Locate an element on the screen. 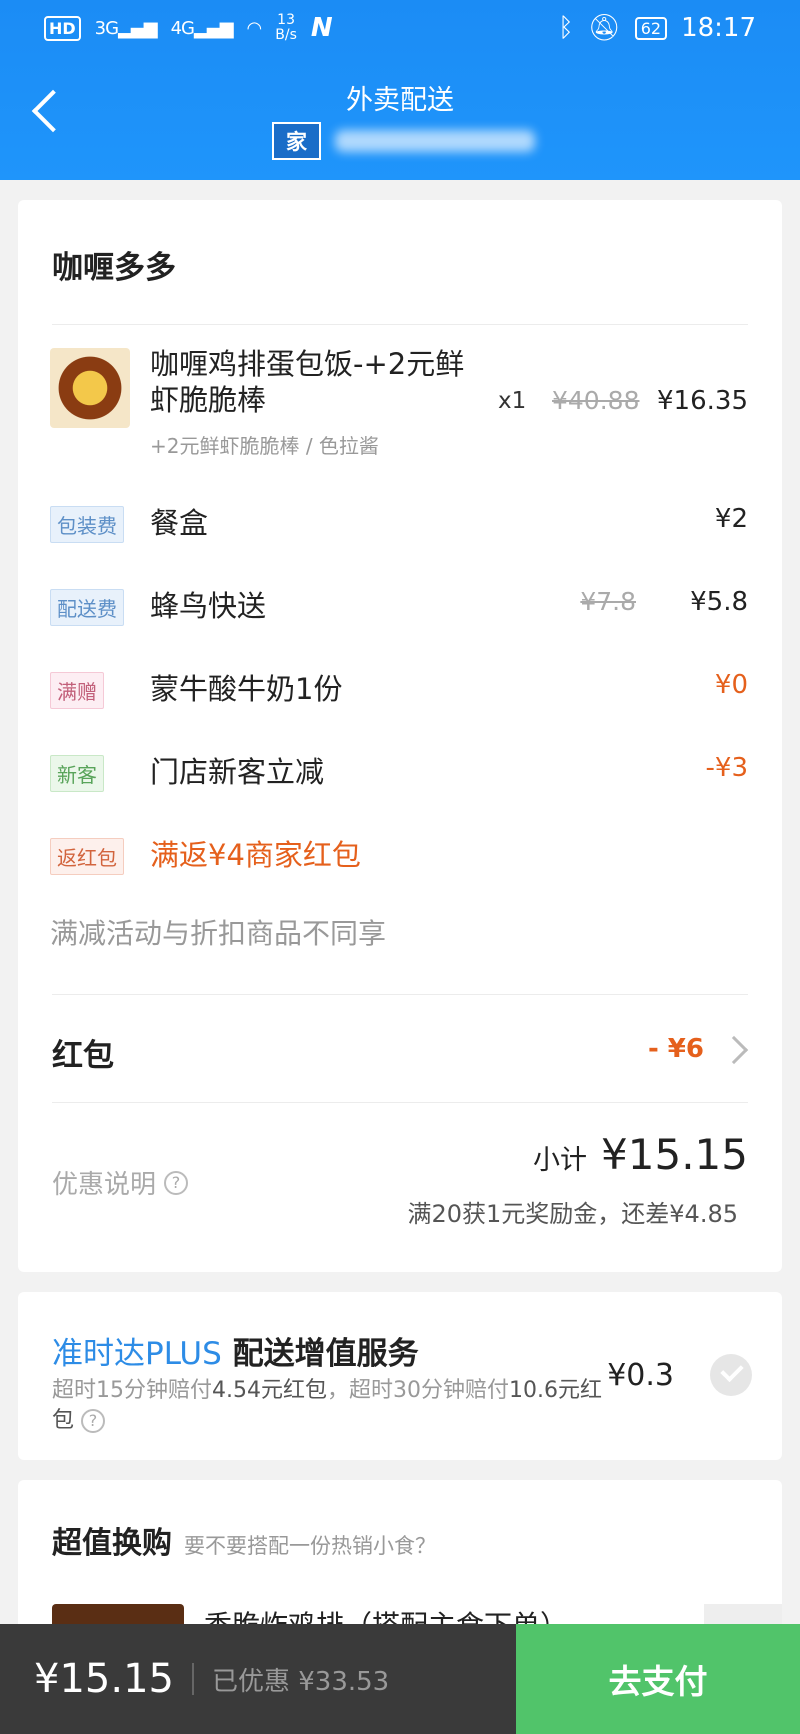 The width and height of the screenshot is (800, 1734). discount-notice: 满减活动与折扣商品不同享 is located at coordinates (218, 933).